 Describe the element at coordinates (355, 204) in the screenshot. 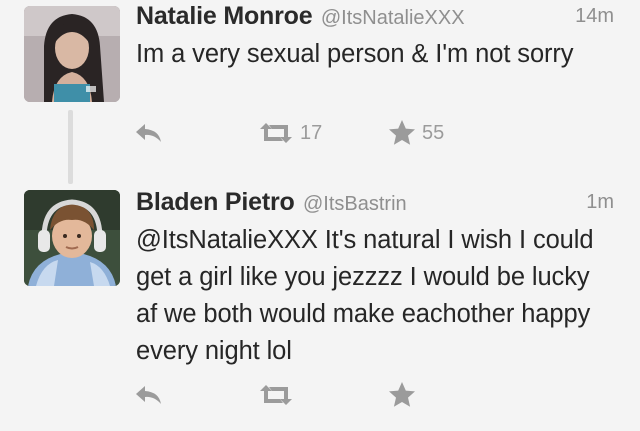

I see `user-handle: @ItsBastrin` at that location.